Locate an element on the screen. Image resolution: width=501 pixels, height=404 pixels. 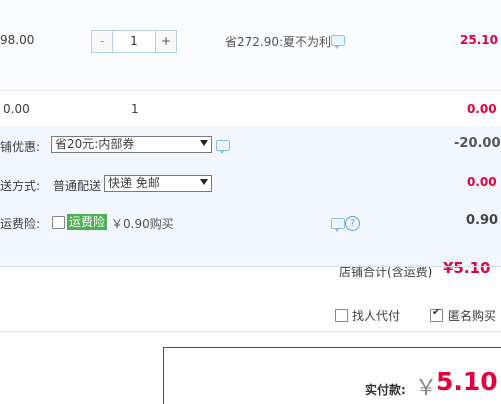
item-subtotal: 25.10 is located at coordinates (479, 40).